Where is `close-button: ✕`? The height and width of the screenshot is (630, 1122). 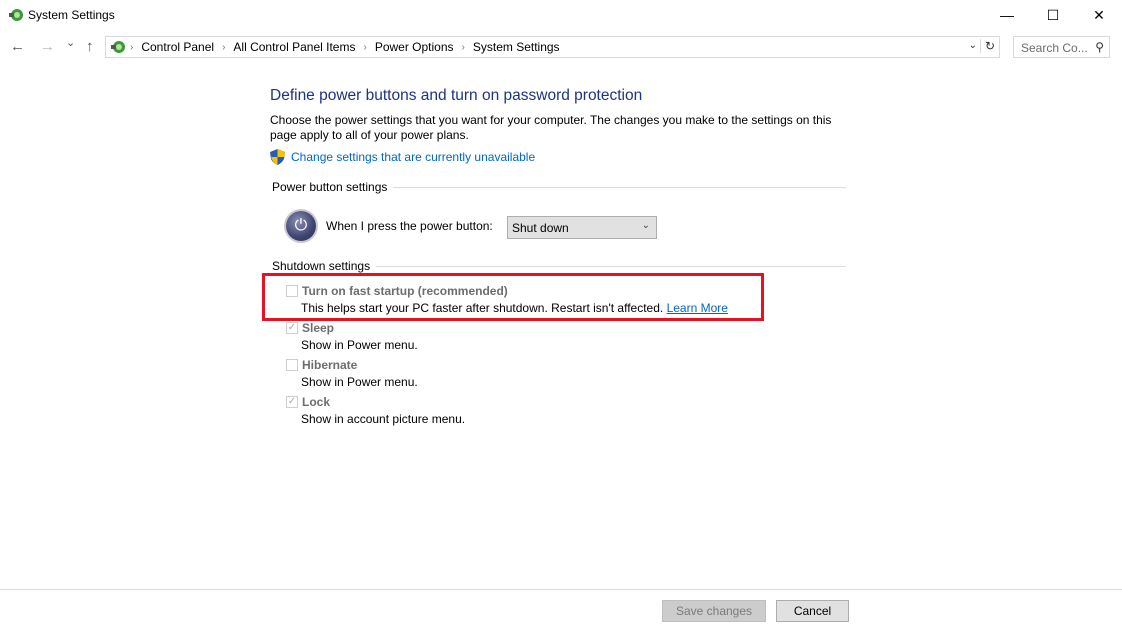 close-button: ✕ is located at coordinates (1099, 15).